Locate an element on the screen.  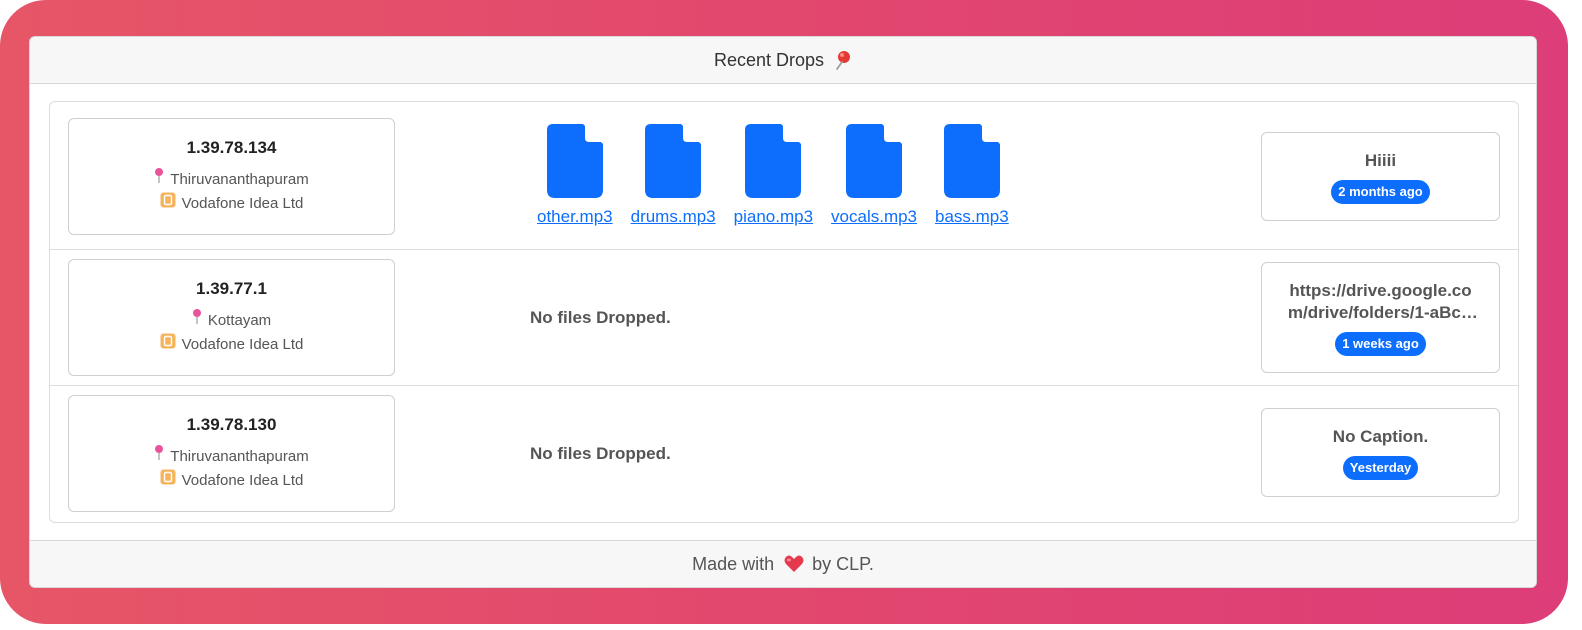
caption-text: Hiiii is located at coordinates (1380, 160).